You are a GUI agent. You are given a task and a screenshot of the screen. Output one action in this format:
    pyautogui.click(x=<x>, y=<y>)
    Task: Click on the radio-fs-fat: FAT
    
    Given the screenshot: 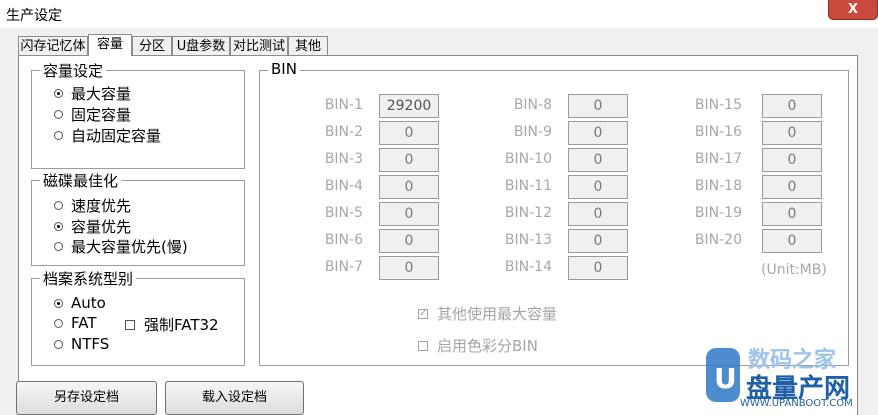 What is the action you would take?
    pyautogui.click(x=75, y=323)
    